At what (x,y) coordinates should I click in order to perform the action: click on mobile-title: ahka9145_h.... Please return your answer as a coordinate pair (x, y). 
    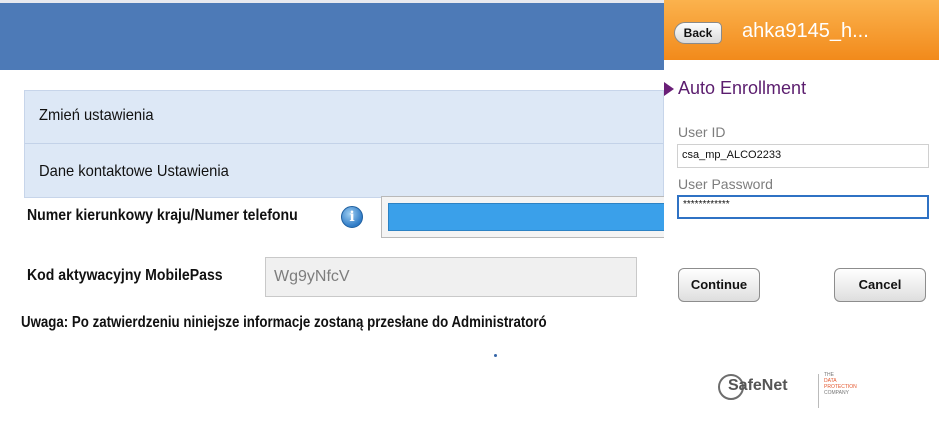
    Looking at the image, I should click on (805, 31).